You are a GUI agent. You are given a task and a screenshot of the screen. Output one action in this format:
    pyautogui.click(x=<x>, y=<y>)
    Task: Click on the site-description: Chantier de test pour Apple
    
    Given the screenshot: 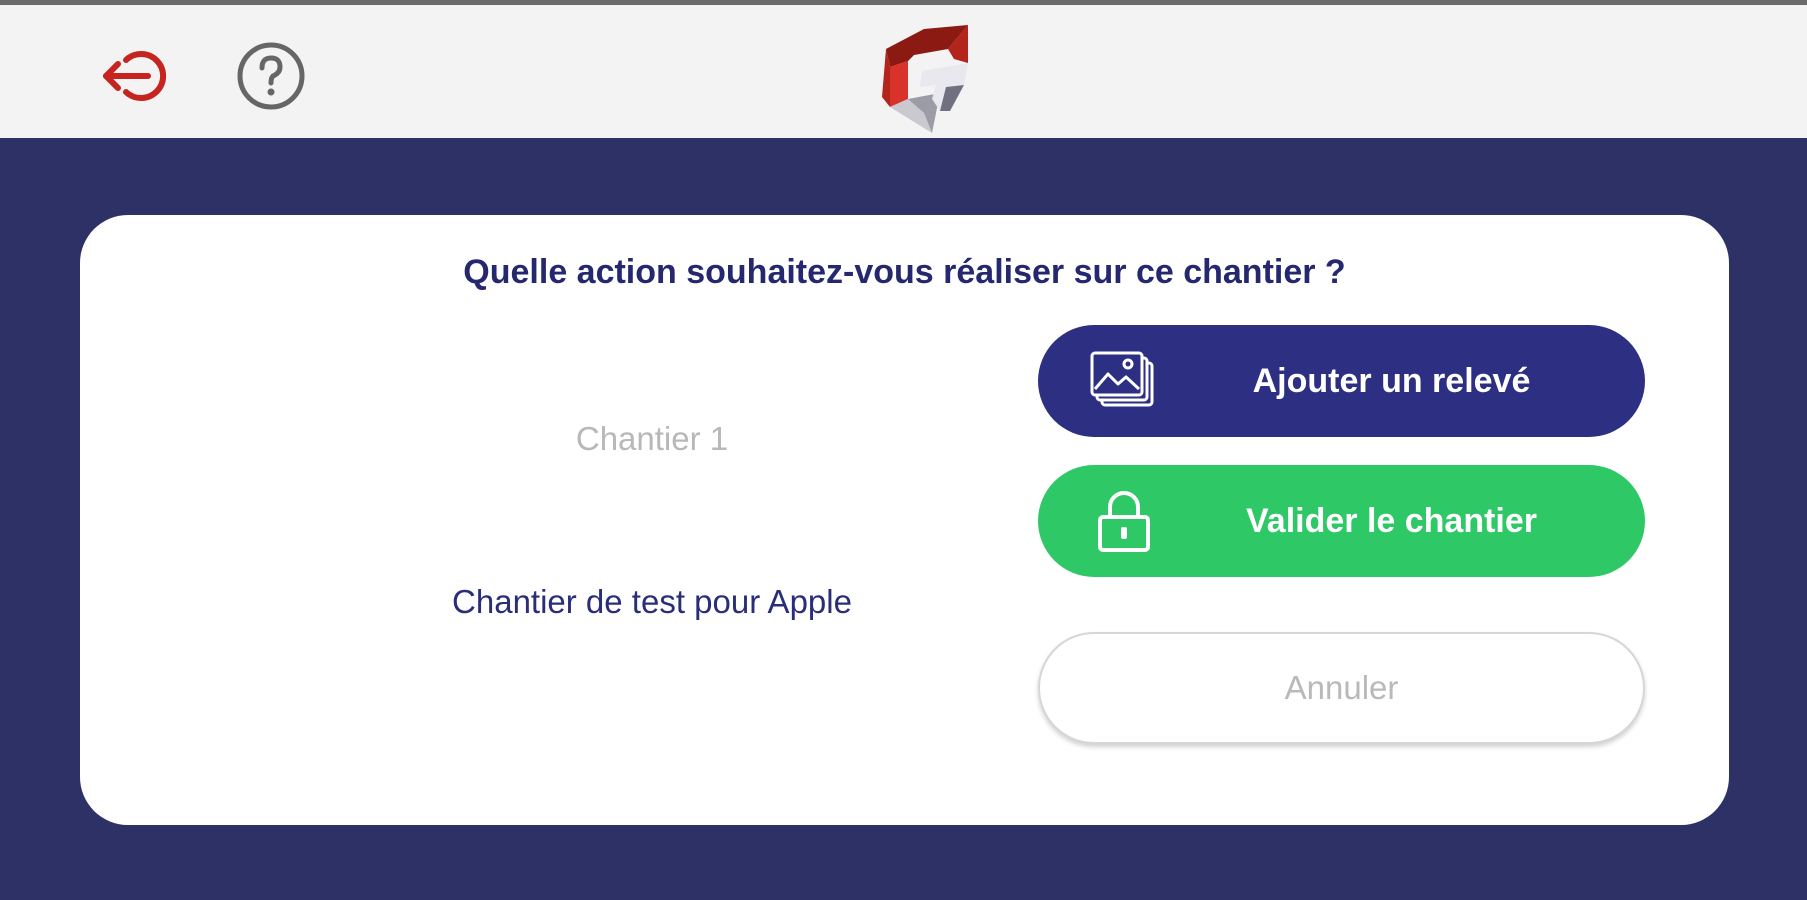 What is the action you would take?
    pyautogui.click(x=652, y=601)
    